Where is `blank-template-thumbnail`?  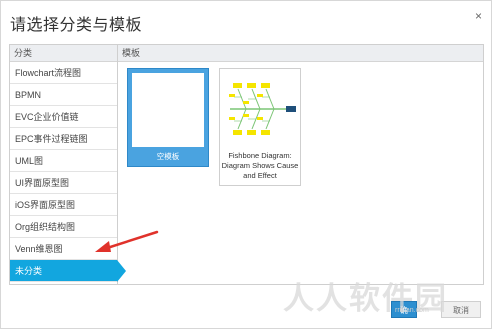 blank-template-thumbnail is located at coordinates (168, 110).